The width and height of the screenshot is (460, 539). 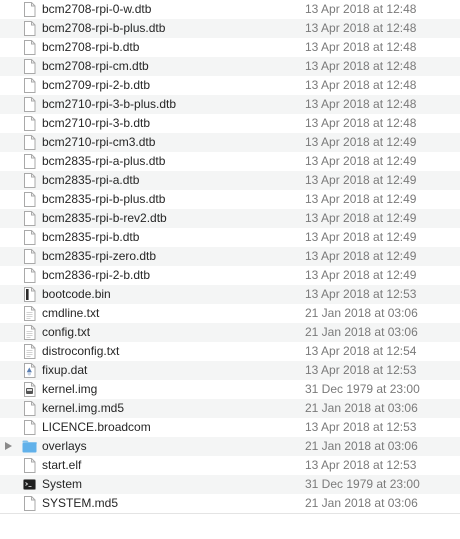 I want to click on file-name: fixup.dat, so click(x=65, y=370).